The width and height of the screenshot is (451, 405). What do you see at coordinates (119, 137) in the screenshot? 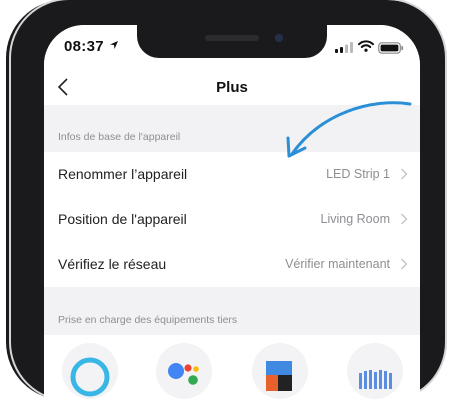
I see `section-header-basic-info: Infos de base de l'appareil` at bounding box center [119, 137].